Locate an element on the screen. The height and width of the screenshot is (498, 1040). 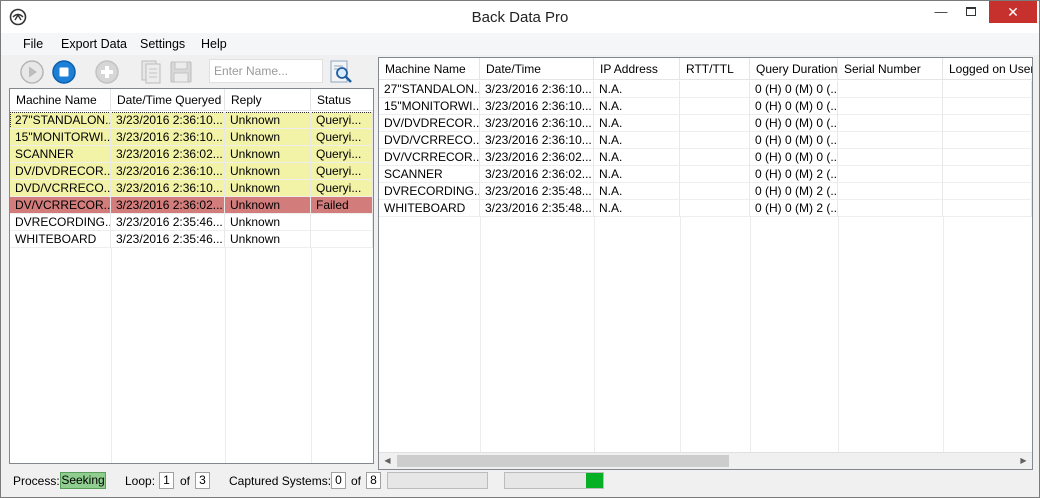
play-button is located at coordinates (32, 72).